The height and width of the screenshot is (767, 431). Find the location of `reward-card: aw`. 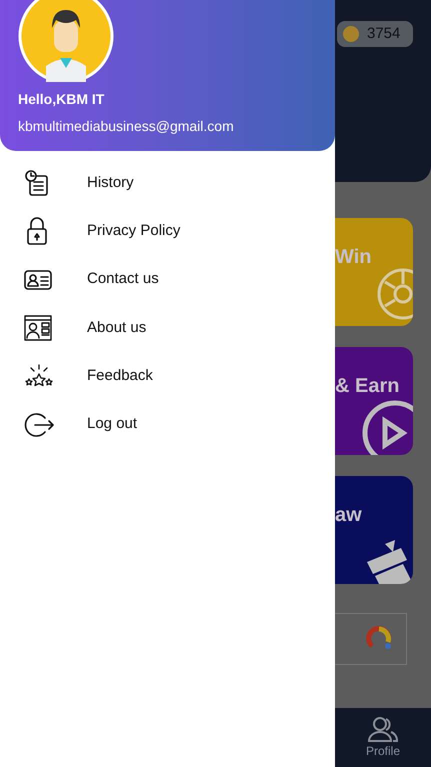

reward-card: aw is located at coordinates (374, 530).